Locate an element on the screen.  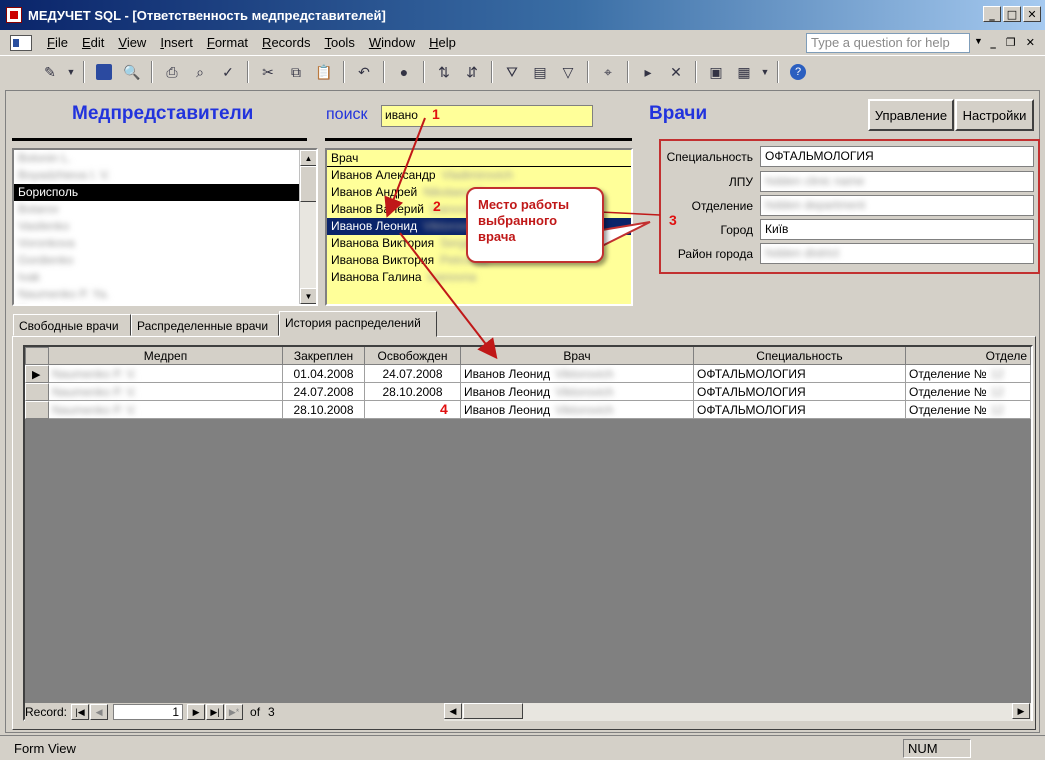
search-input: ивано is located at coordinates (487, 116).